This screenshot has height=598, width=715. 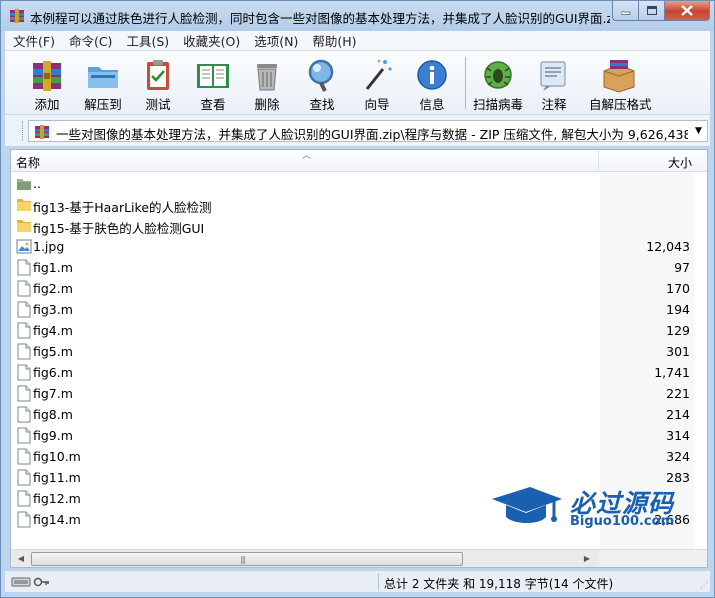 What do you see at coordinates (47, 104) in the screenshot?
I see `add-label: 添加` at bounding box center [47, 104].